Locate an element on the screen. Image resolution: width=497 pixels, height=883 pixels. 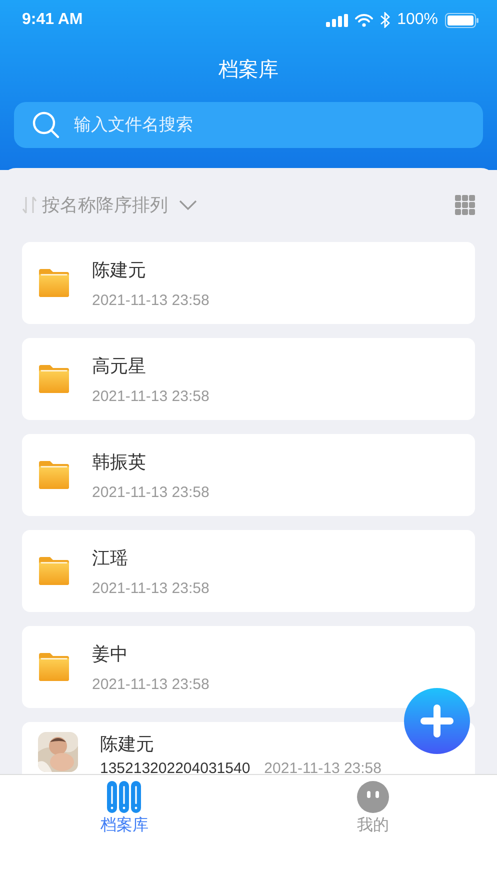
folder-card: 江瑶 2021-11-13 23:58 is located at coordinates (248, 571).